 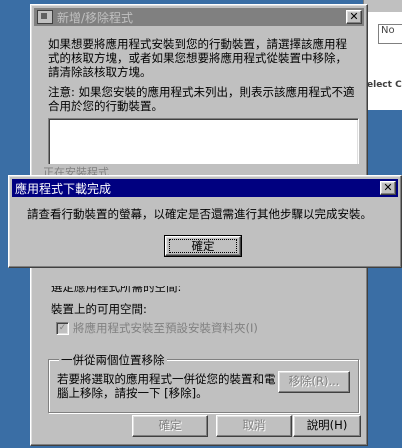 I want to click on background-field: No, so click(x=390, y=34).